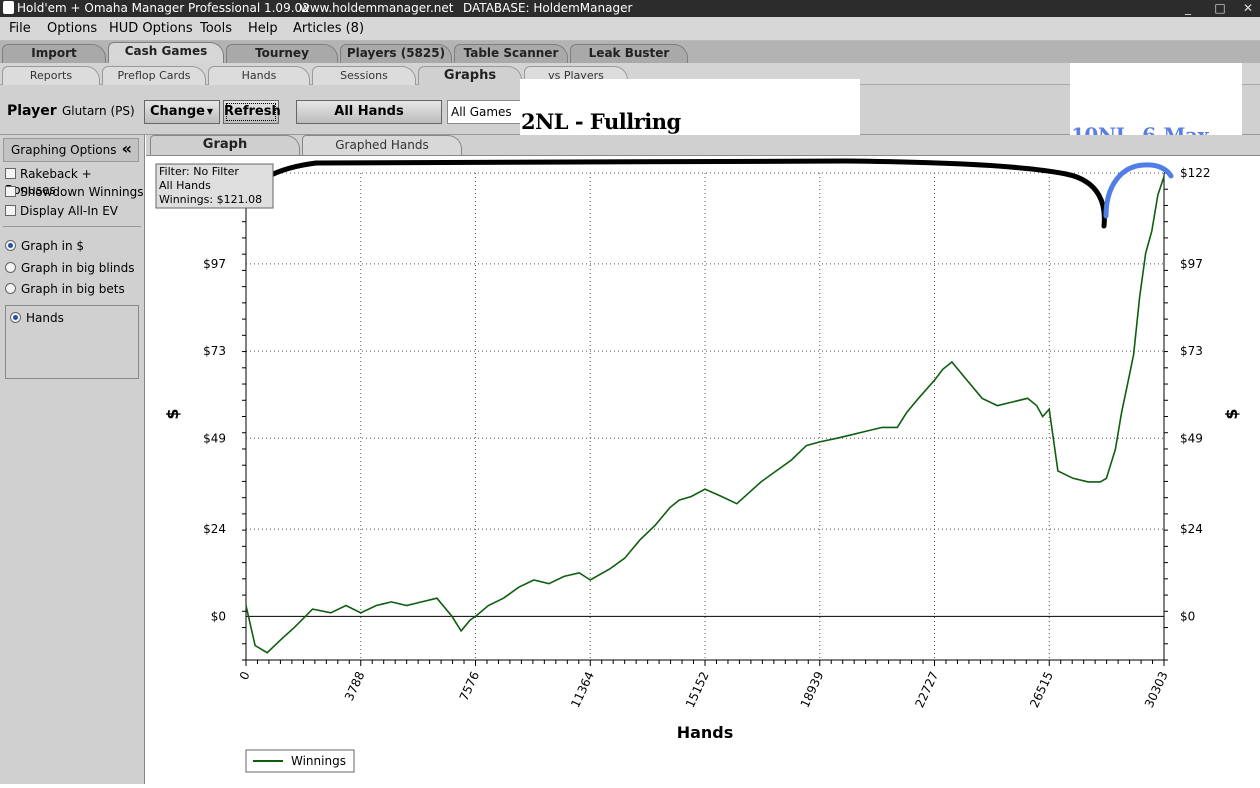  Describe the element at coordinates (64, 150) in the screenshot. I see `graphing-options-title: Graphing Options` at that location.